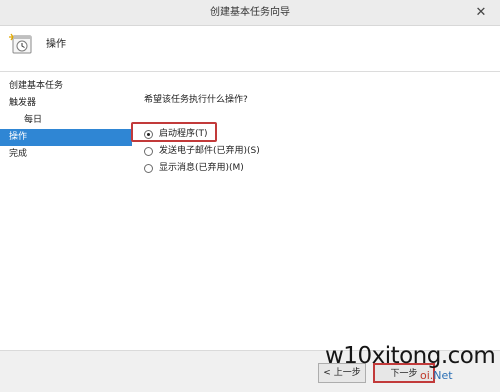 This screenshot has width=500, height=392. I want to click on watermark-sub-b: Net, so click(443, 375).